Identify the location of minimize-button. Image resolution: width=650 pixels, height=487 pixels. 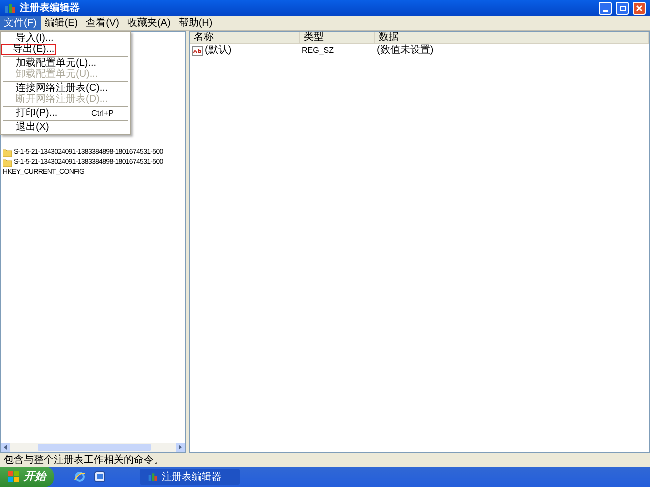
(605, 8).